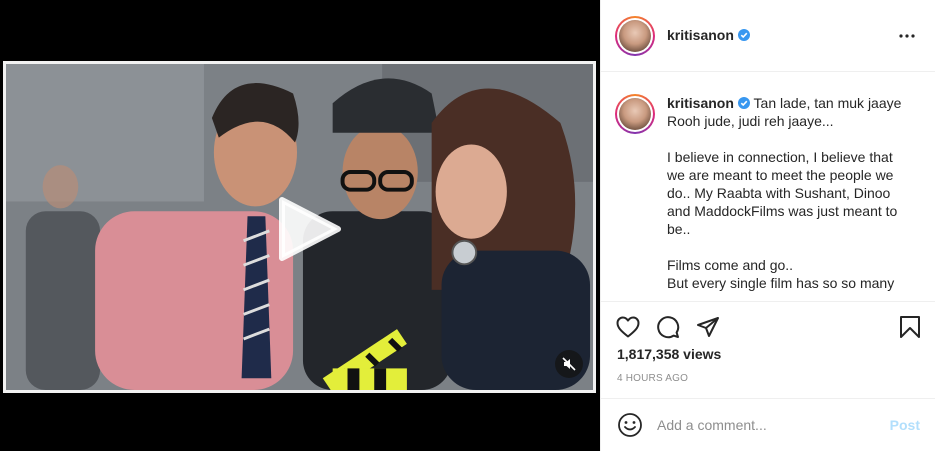  What do you see at coordinates (679, 229) in the screenshot?
I see `caption-line: be..` at bounding box center [679, 229].